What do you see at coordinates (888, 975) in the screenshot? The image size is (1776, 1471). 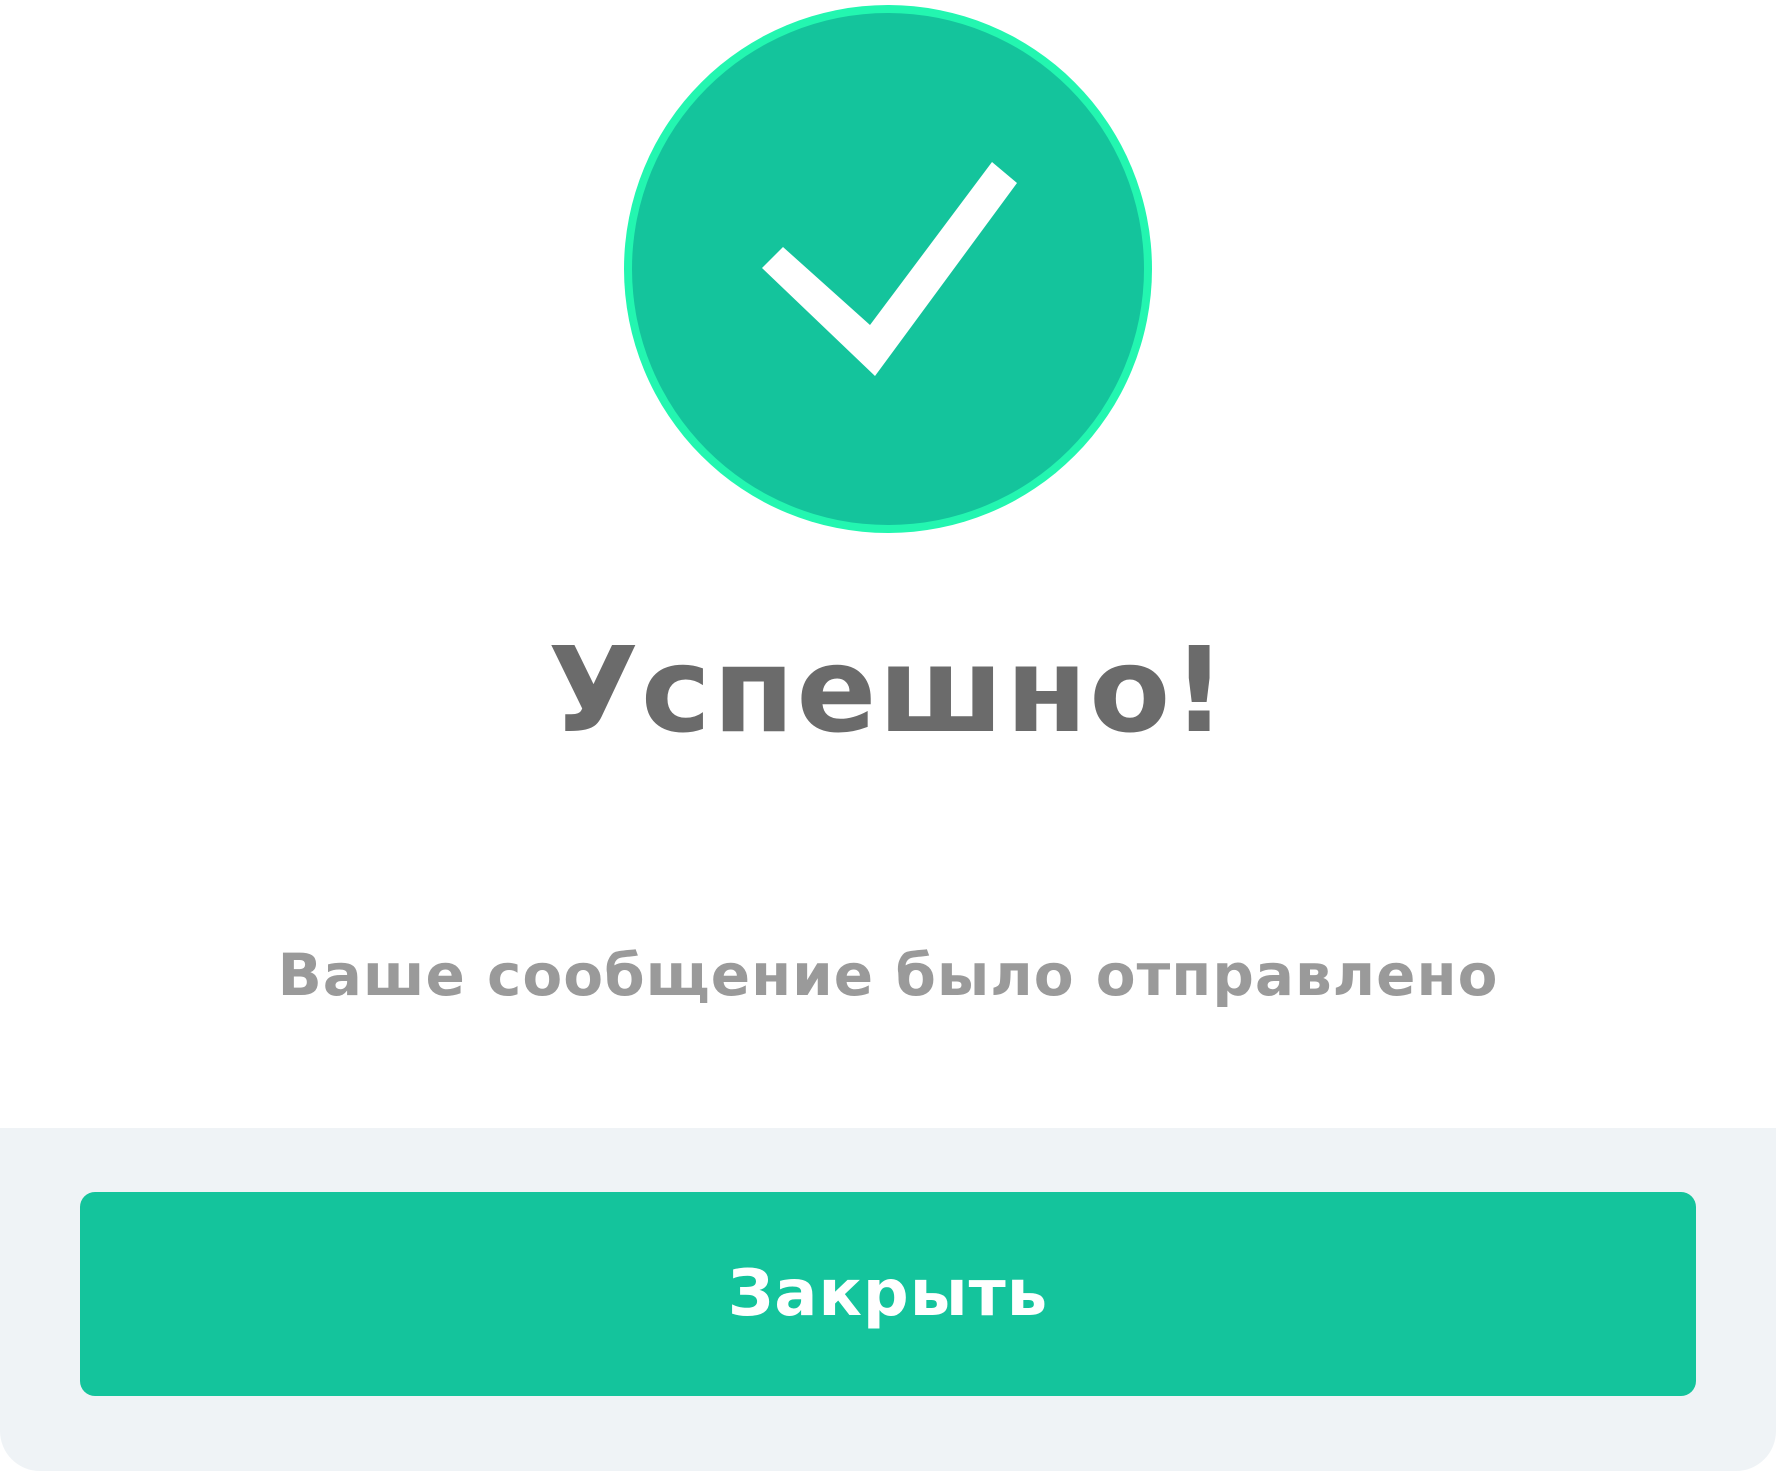 I see `dialog-message: Ваше сообщение было отправлено` at bounding box center [888, 975].